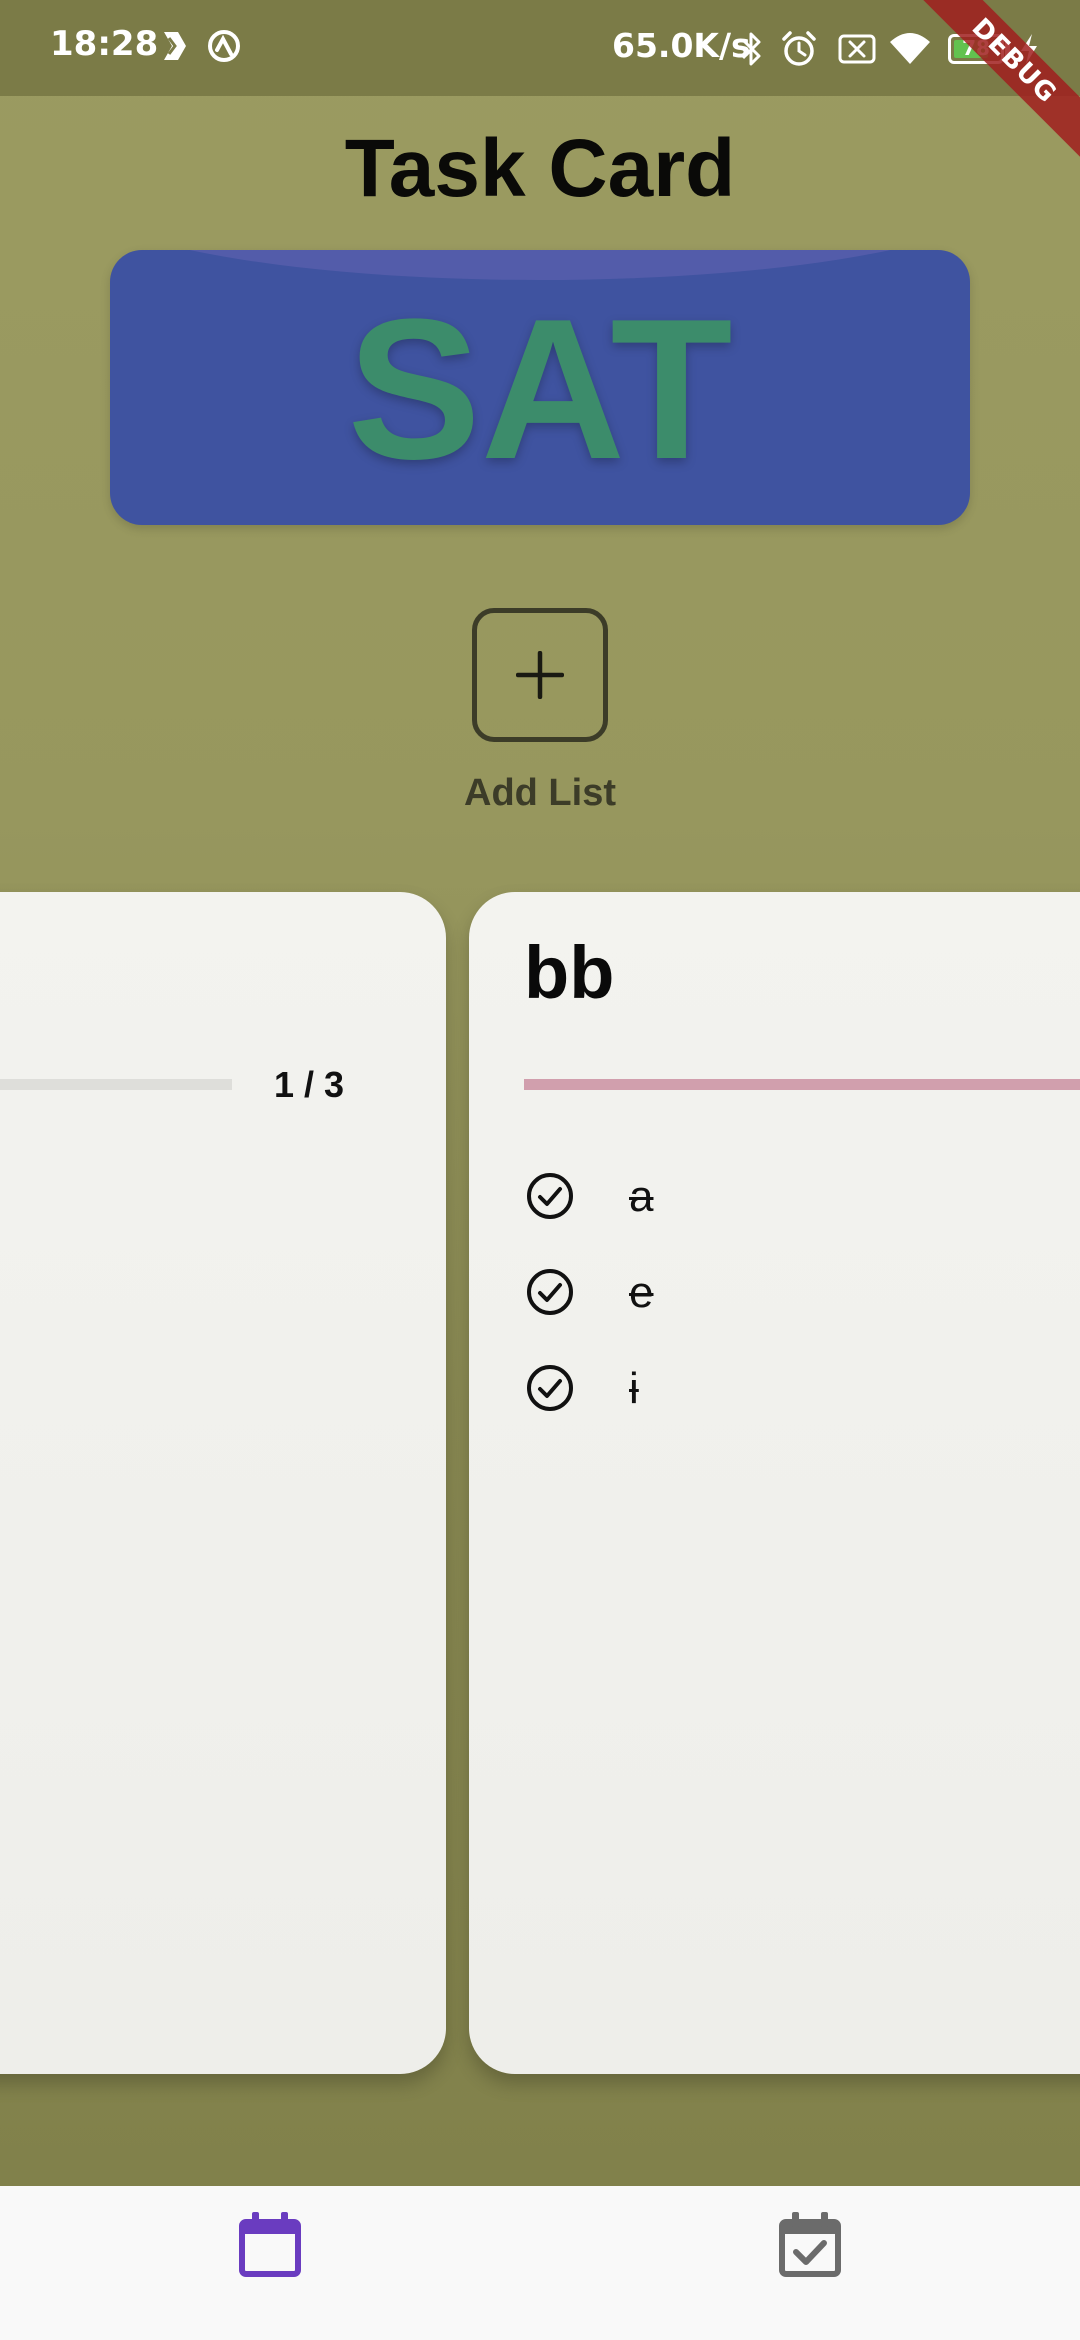 This screenshot has height=2340, width=1080. I want to click on bluetooth-icon, so click(752, 51).